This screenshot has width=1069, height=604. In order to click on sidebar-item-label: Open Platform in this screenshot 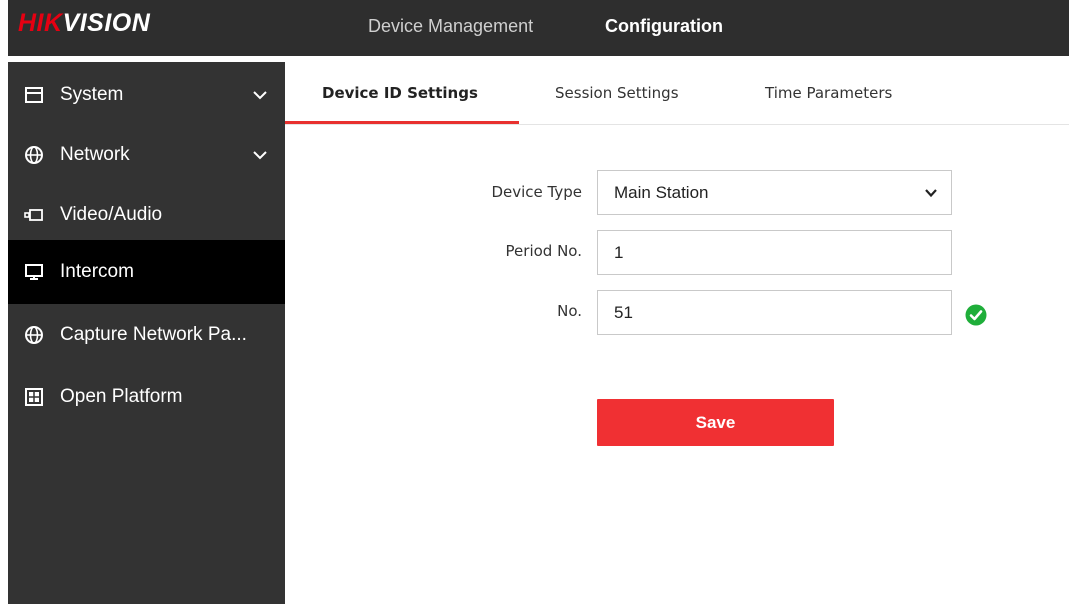, I will do `click(121, 396)`.